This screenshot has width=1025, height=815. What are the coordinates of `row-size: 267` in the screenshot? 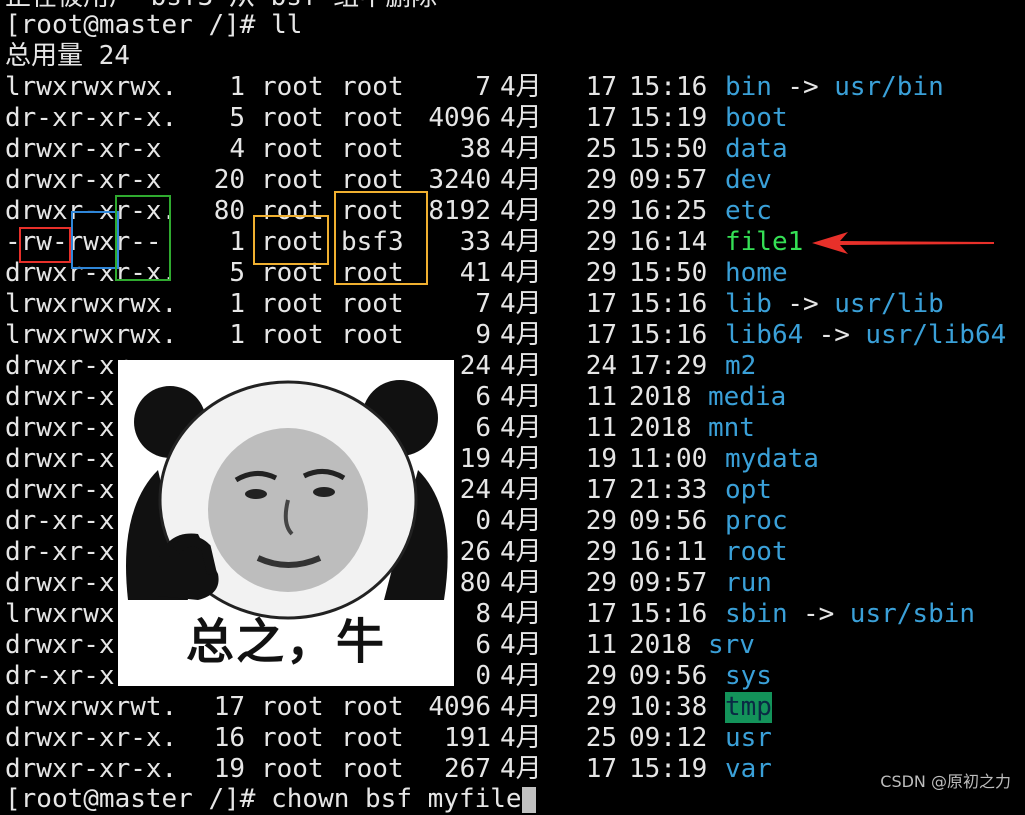 It's located at (467, 769).